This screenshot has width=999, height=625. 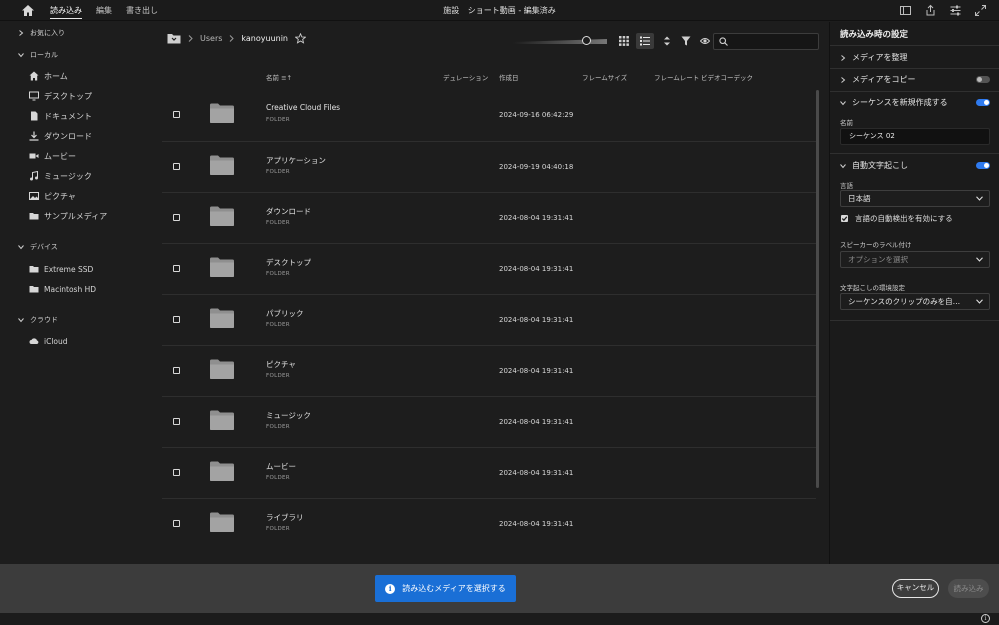 What do you see at coordinates (586, 40) in the screenshot?
I see `slider-handle` at bounding box center [586, 40].